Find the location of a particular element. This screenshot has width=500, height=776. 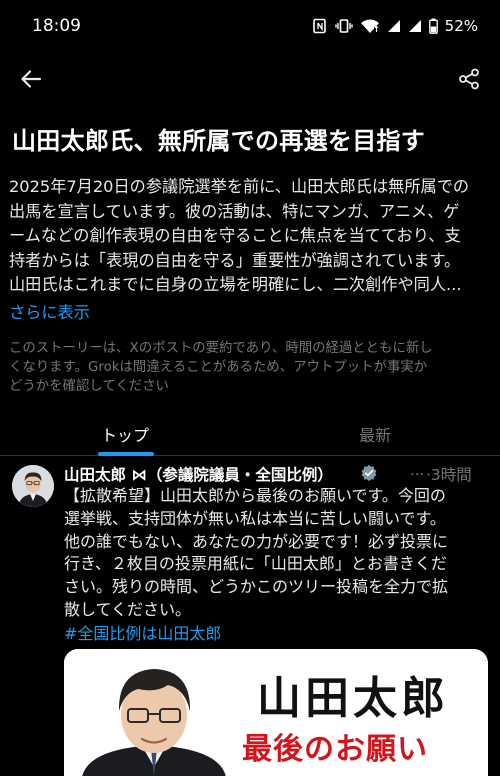

disclaimer-line: このストーリーは、Xのポストの要約であり、時間の経過とともに新し is located at coordinates (221, 348).